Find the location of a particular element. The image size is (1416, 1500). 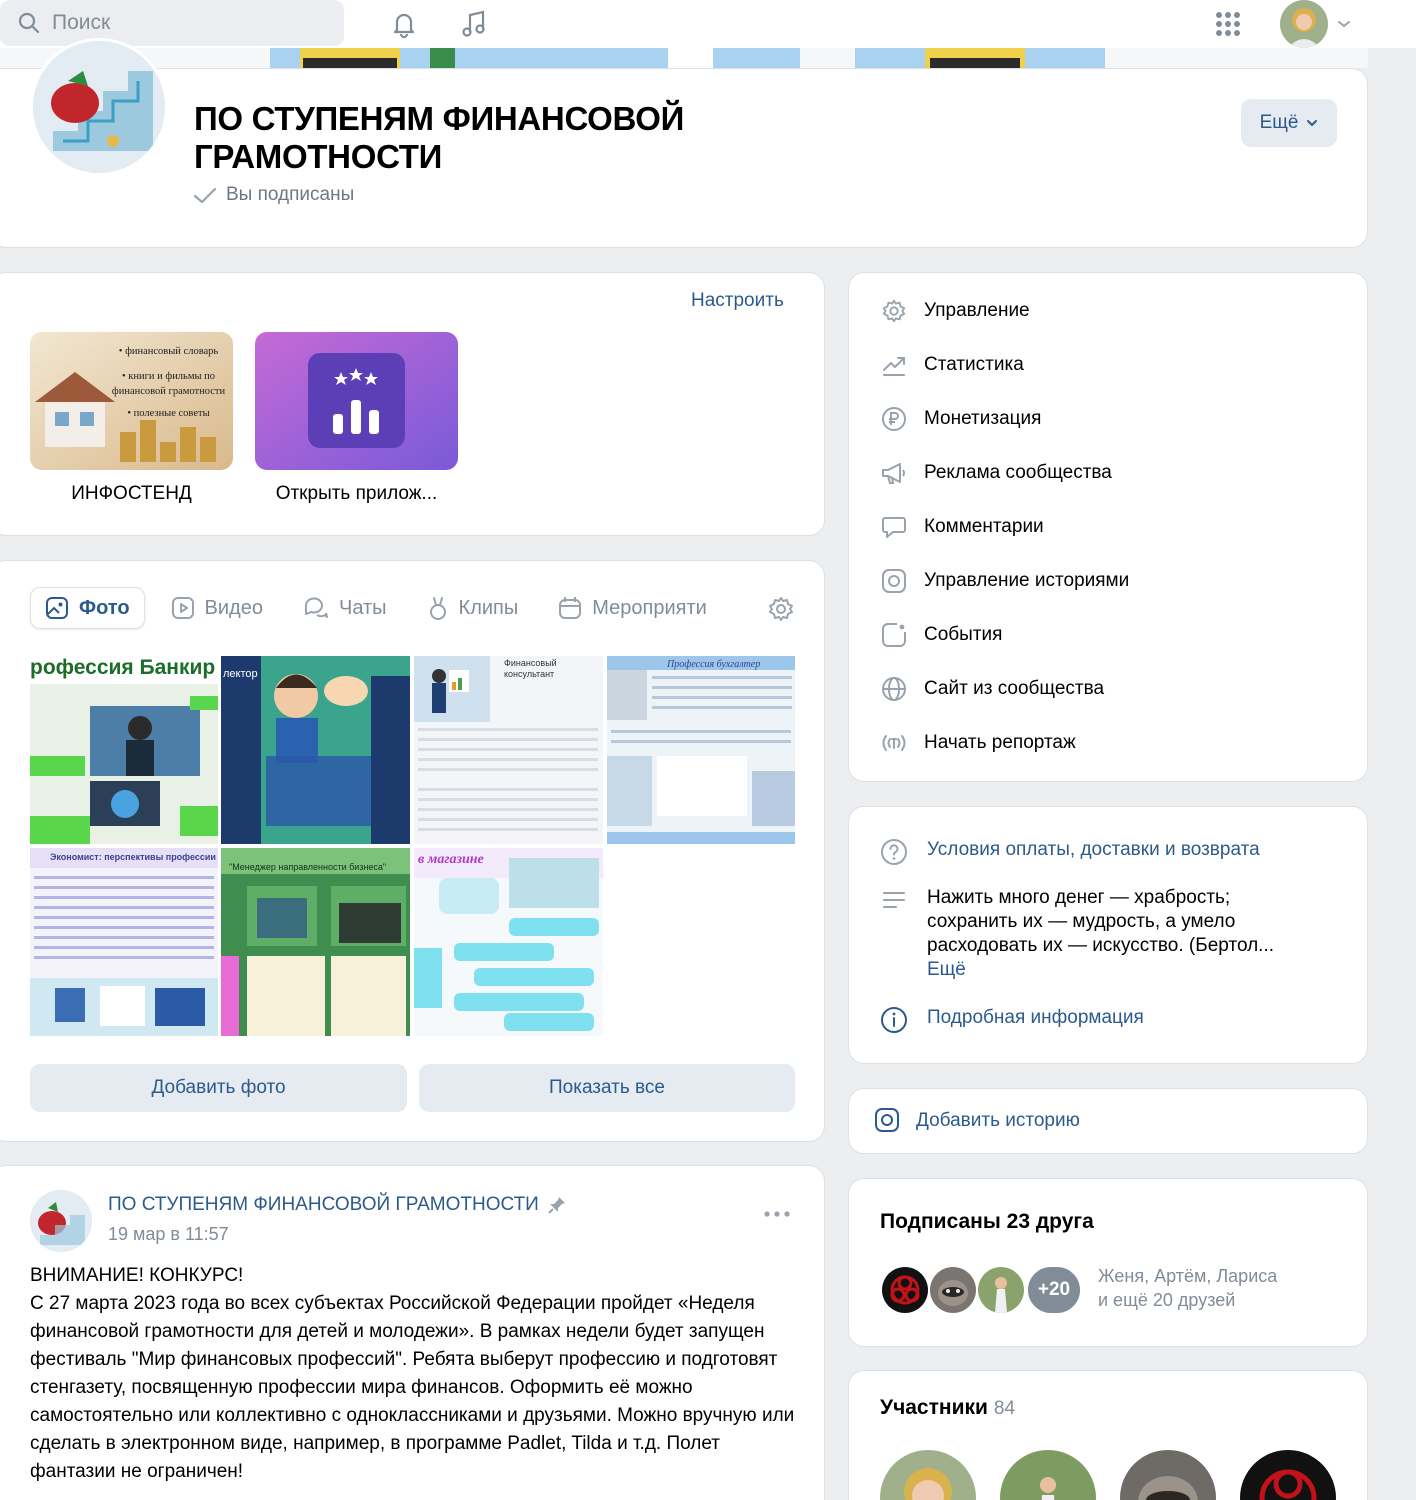

tab-clips: Клипы is located at coordinates (473, 608).